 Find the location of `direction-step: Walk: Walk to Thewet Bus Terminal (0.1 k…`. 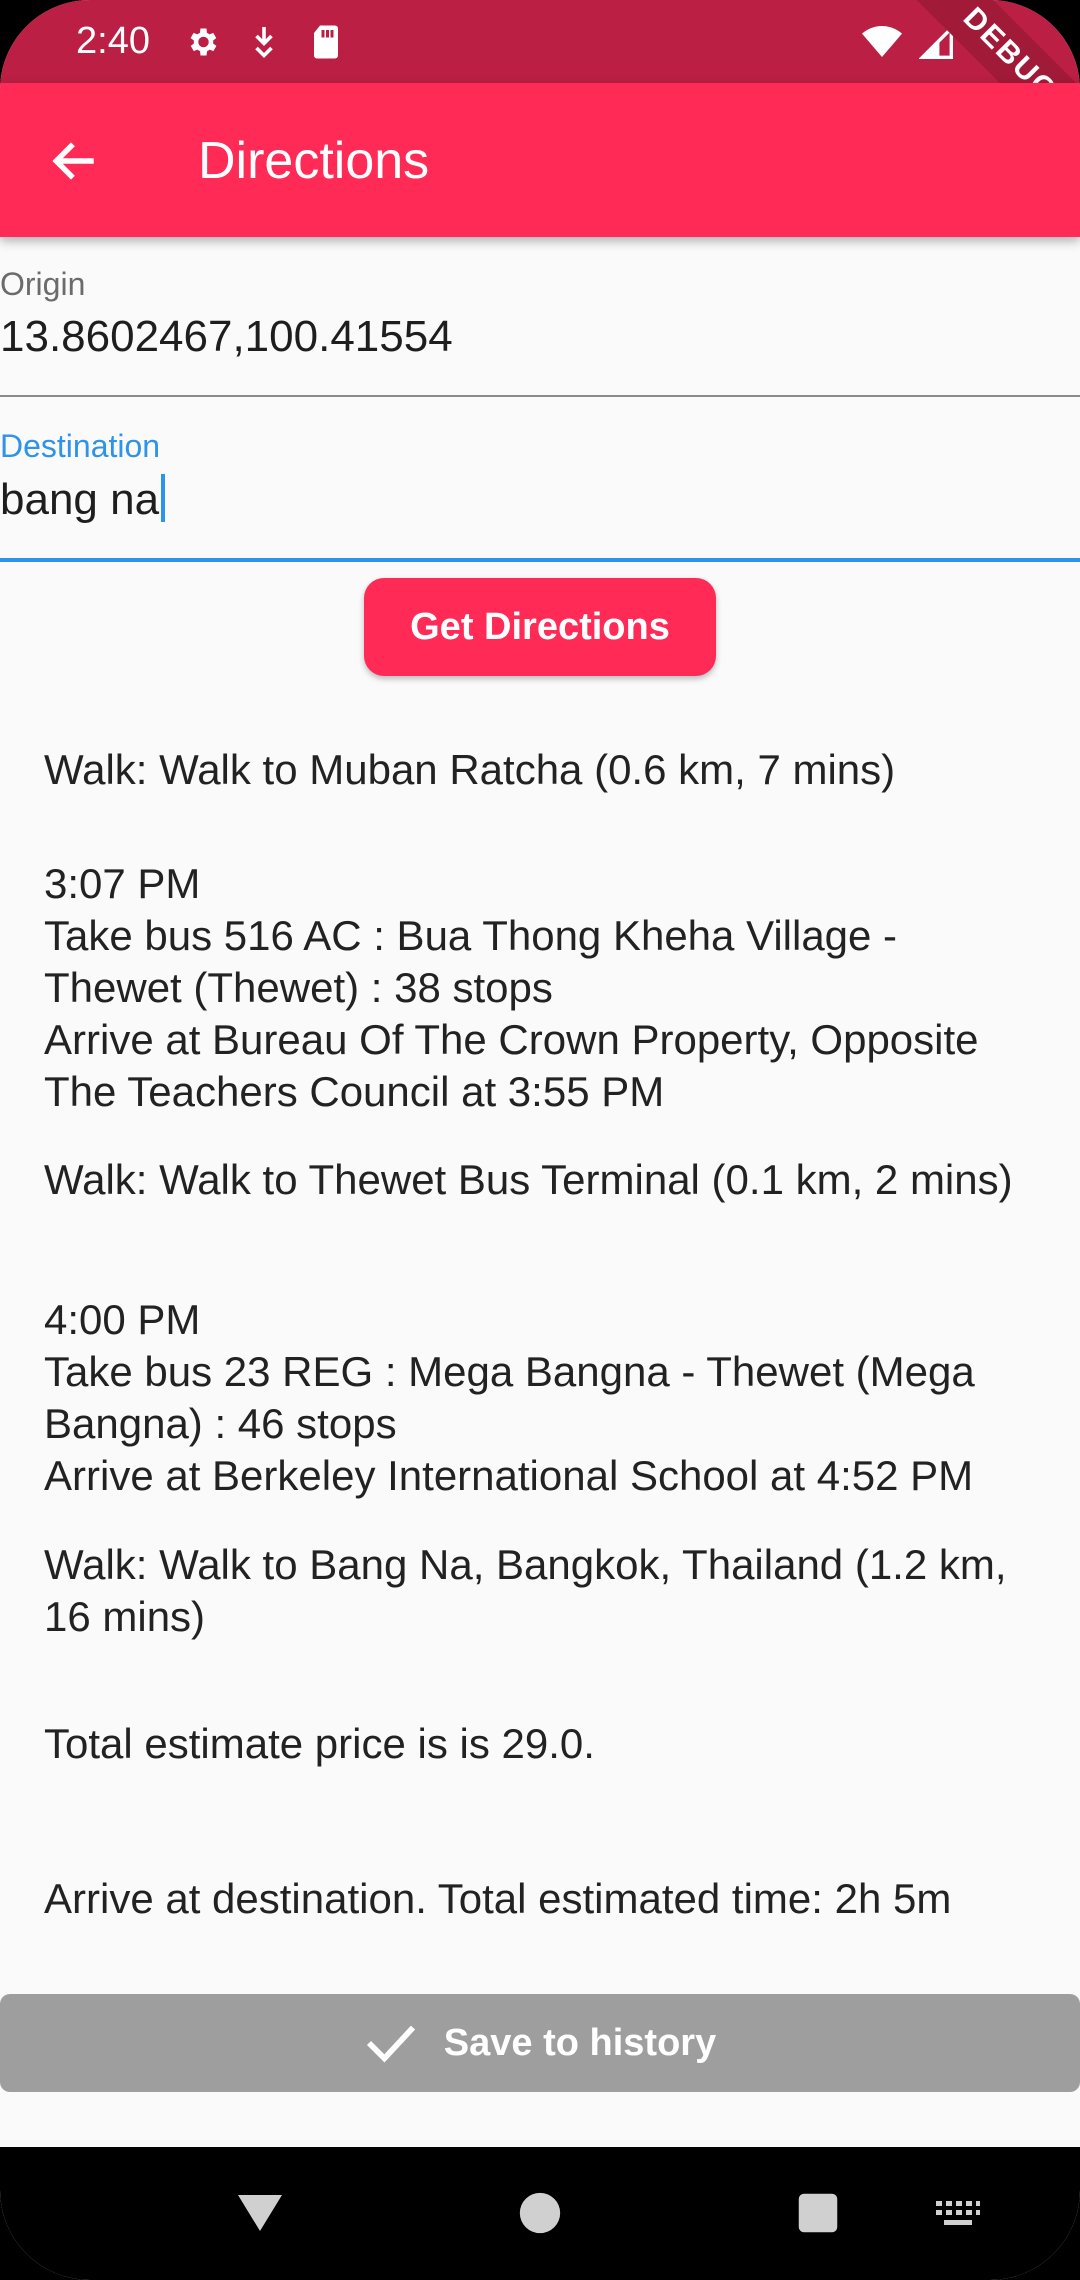

direction-step: Walk: Walk to Thewet Bus Terminal (0.1 k… is located at coordinates (528, 1179).